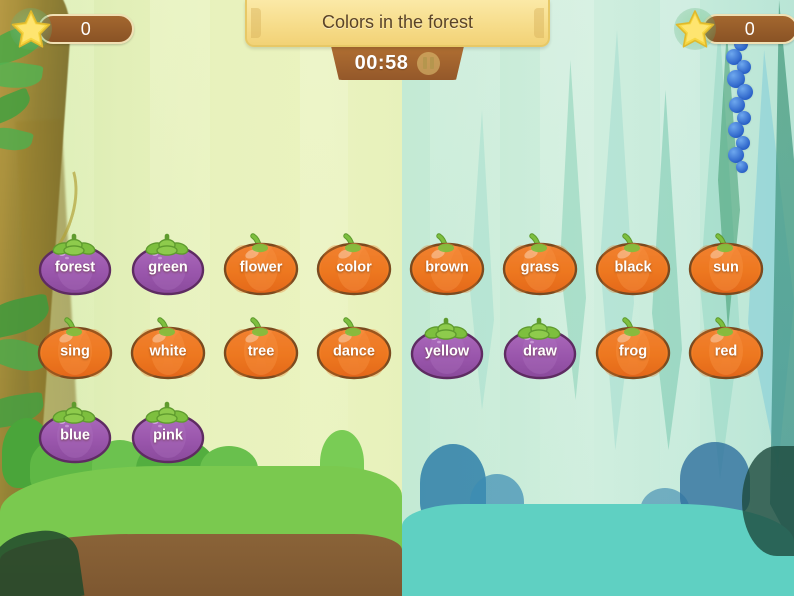 This screenshot has width=794, height=596. I want to click on timer-value: 00:58, so click(381, 62).